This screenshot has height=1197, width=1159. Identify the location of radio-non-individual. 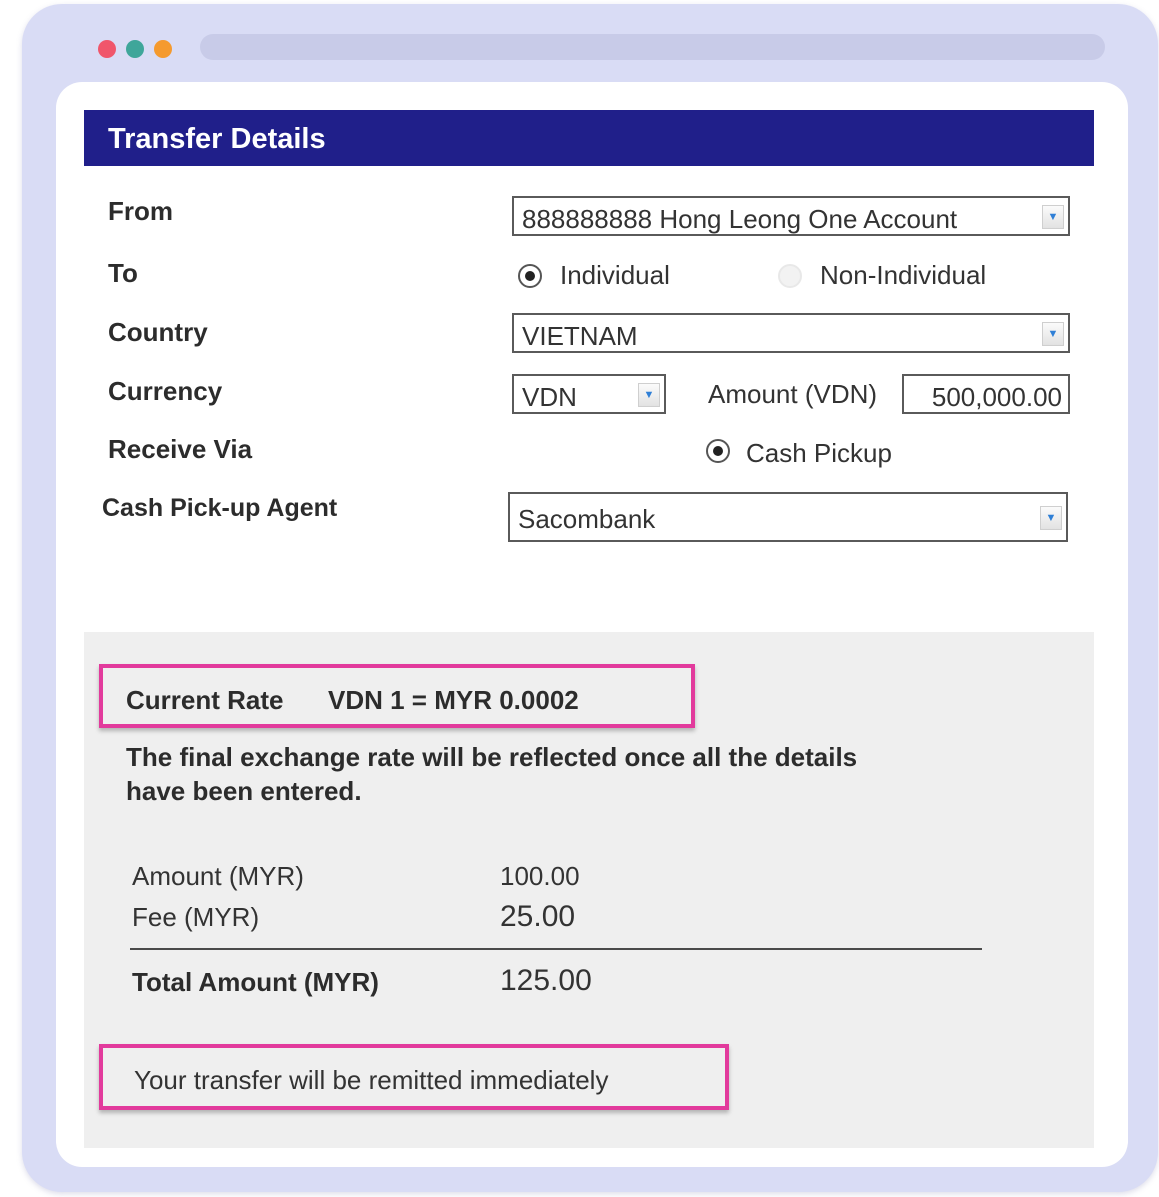
(790, 276).